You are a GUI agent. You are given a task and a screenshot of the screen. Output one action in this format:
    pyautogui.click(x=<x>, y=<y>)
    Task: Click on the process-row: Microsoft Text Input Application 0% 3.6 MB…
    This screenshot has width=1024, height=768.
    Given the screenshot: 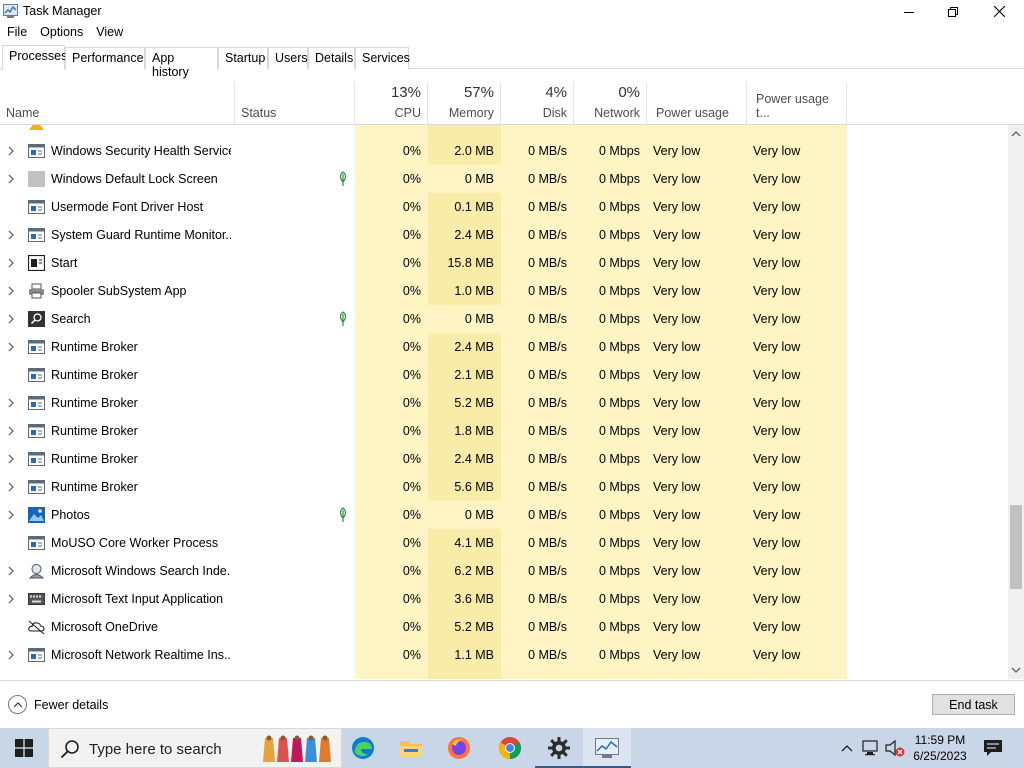 What is the action you would take?
    pyautogui.click(x=504, y=599)
    